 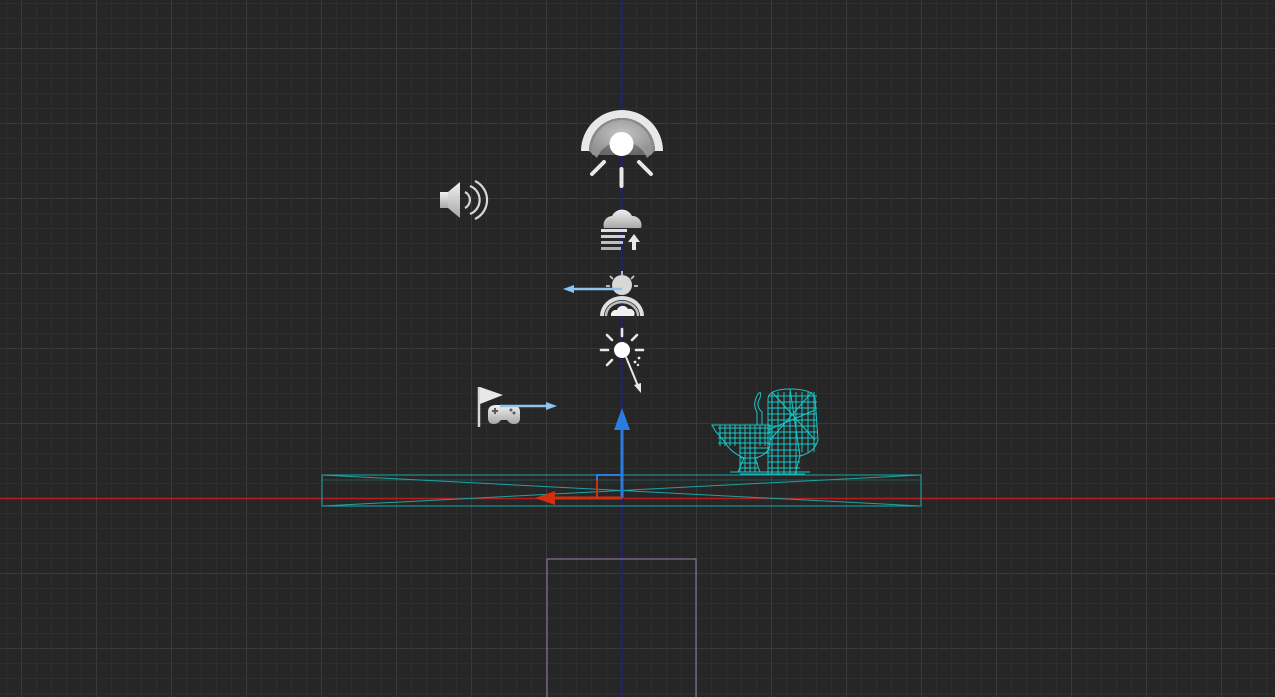 I want to click on gizmo-z-arrowhead, so click(x=622, y=419).